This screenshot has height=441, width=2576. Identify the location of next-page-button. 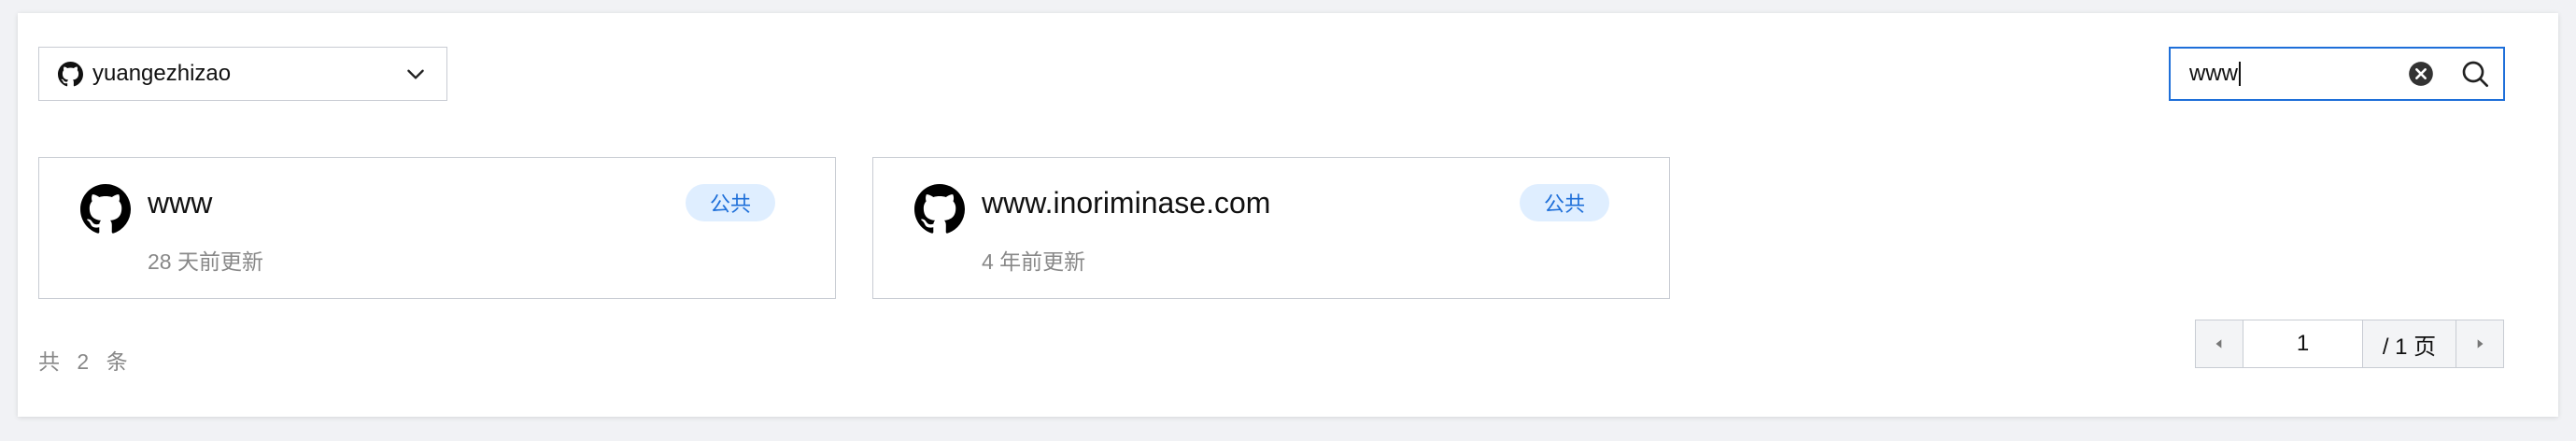
(2480, 343).